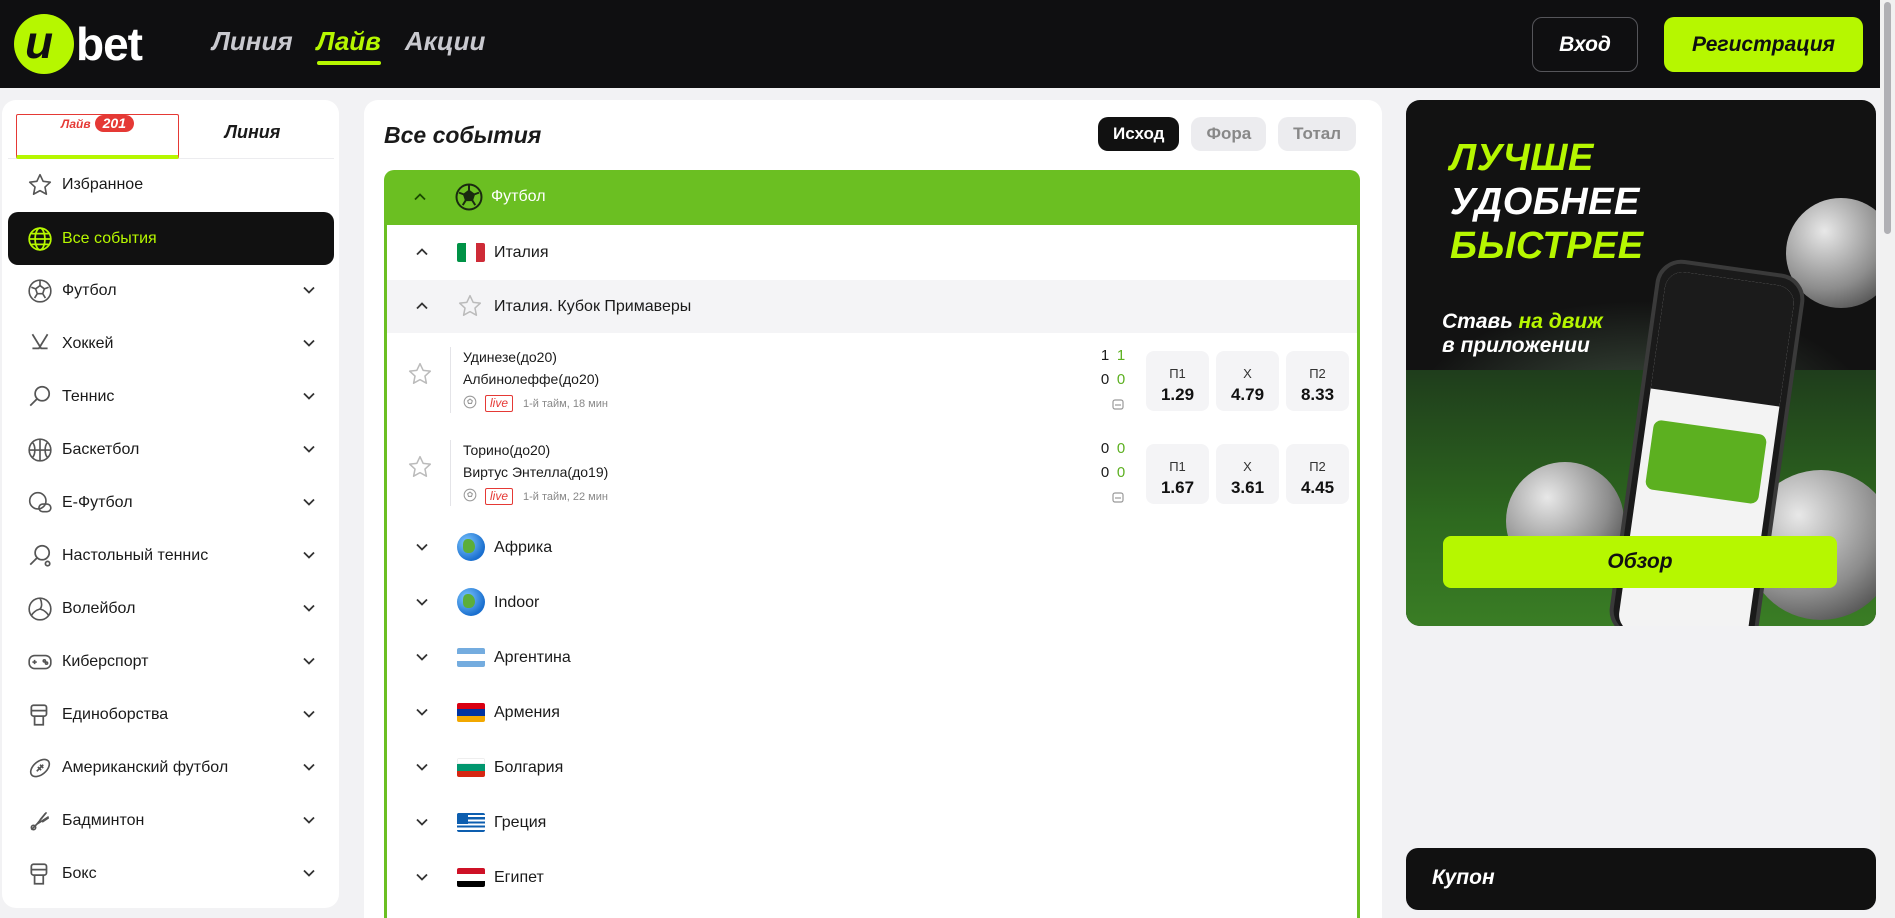 This screenshot has width=1895, height=918. I want to click on american-football-icon, so click(40, 768).